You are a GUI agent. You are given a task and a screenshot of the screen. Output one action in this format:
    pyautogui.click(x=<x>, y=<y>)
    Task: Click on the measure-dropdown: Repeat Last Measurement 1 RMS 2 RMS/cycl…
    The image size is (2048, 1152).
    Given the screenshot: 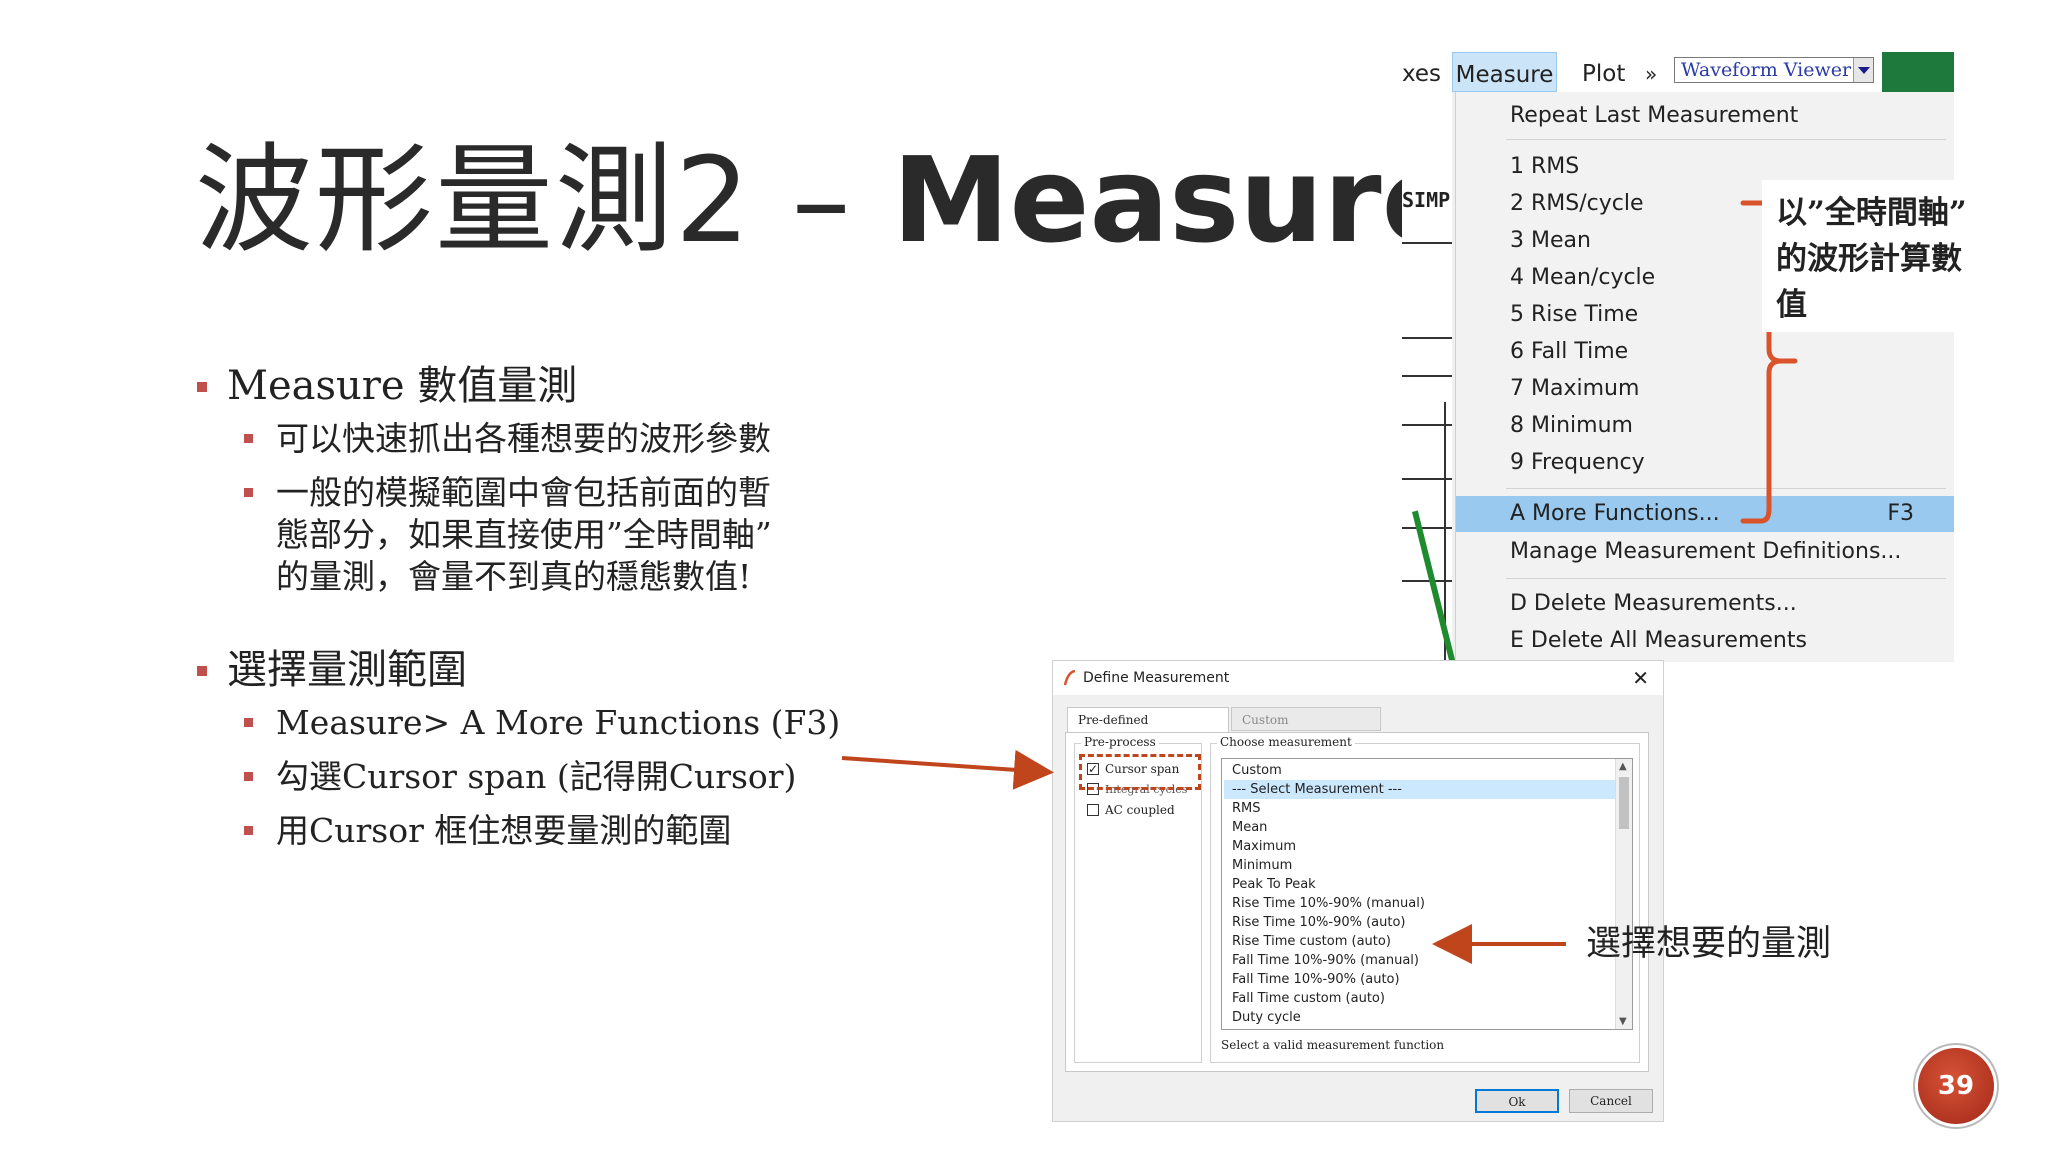 What is the action you would take?
    pyautogui.click(x=1704, y=377)
    